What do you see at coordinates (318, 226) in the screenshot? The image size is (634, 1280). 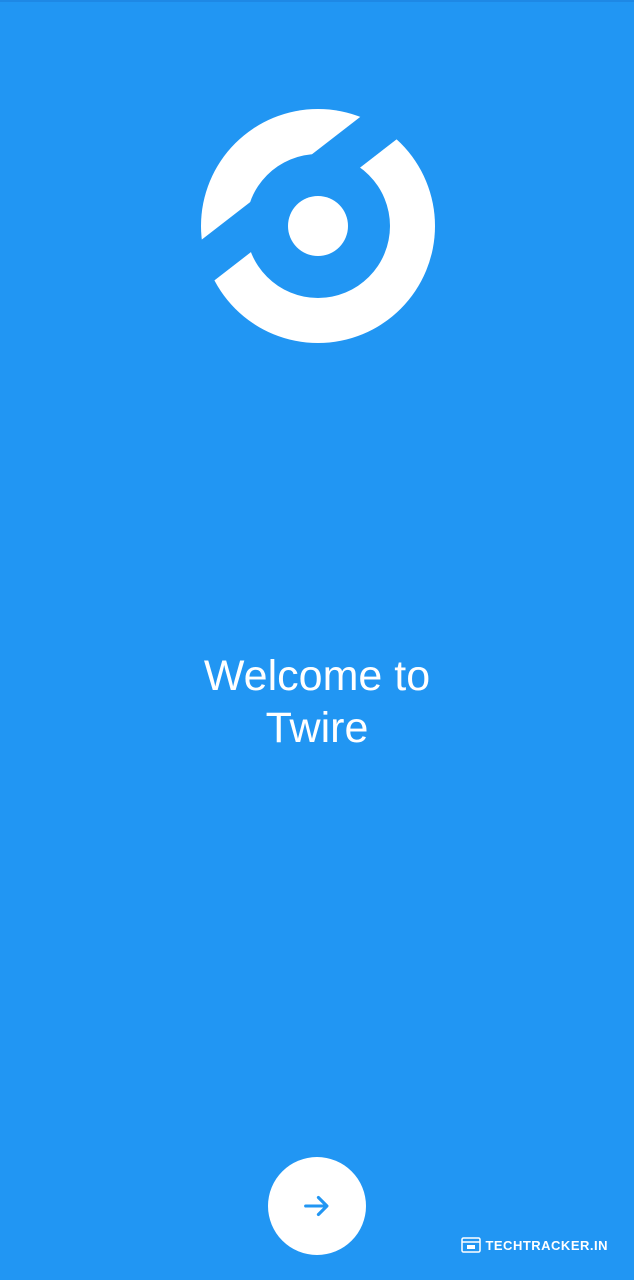 I see `twire-logo-icon` at bounding box center [318, 226].